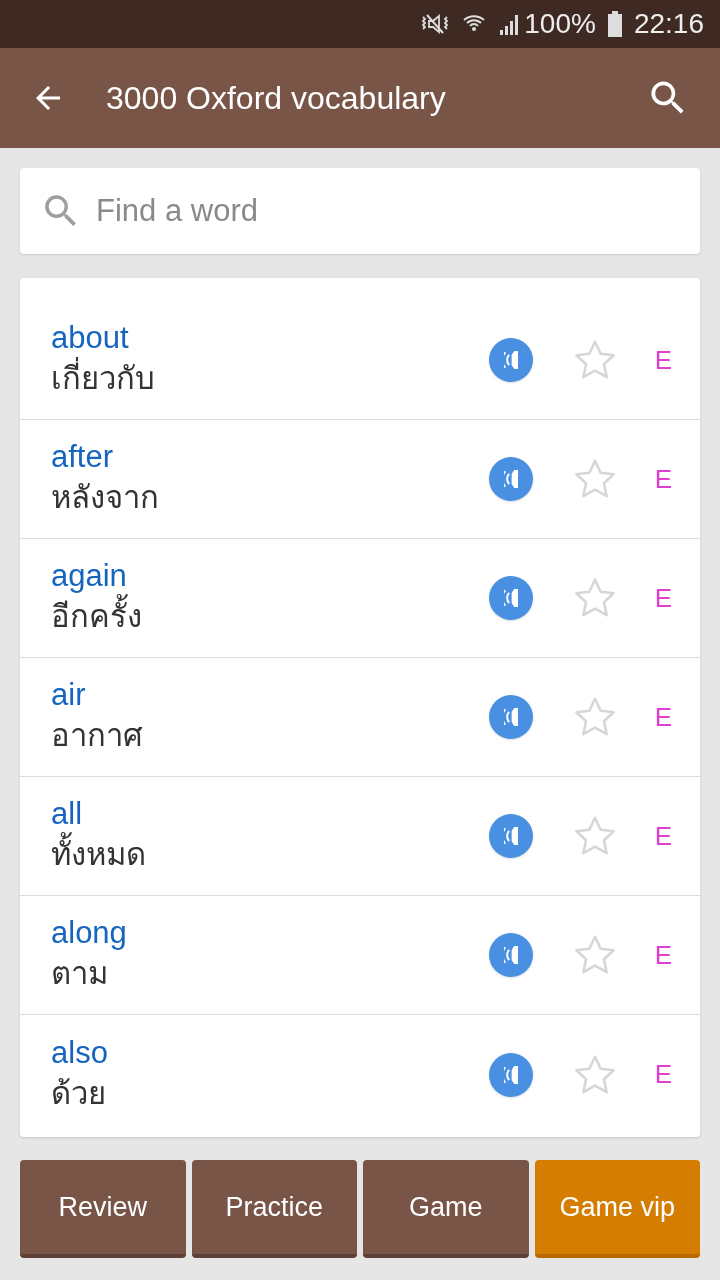 This screenshot has width=720, height=1280. Describe the element at coordinates (98, 855) in the screenshot. I see `thai-translation: ทั้งหมด` at that location.